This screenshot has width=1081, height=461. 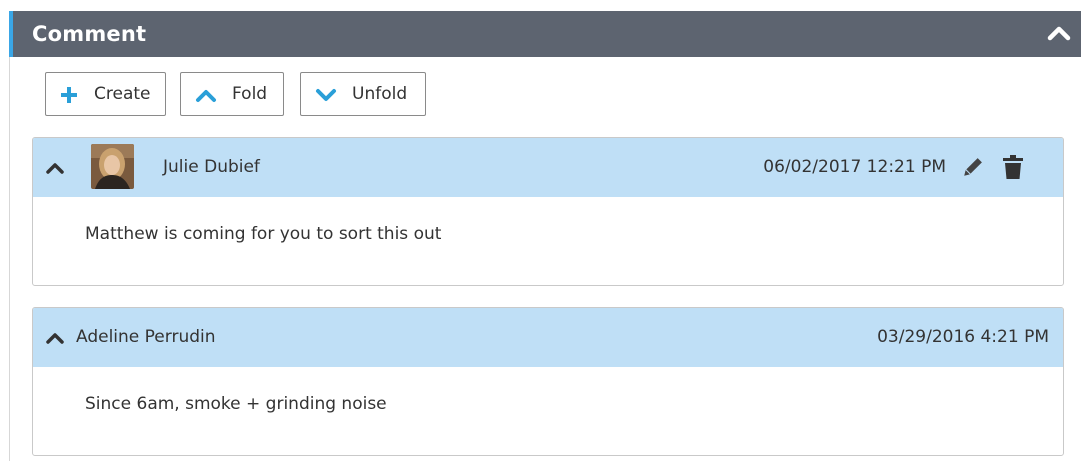 I want to click on panel-header: Comment, so click(x=545, y=34).